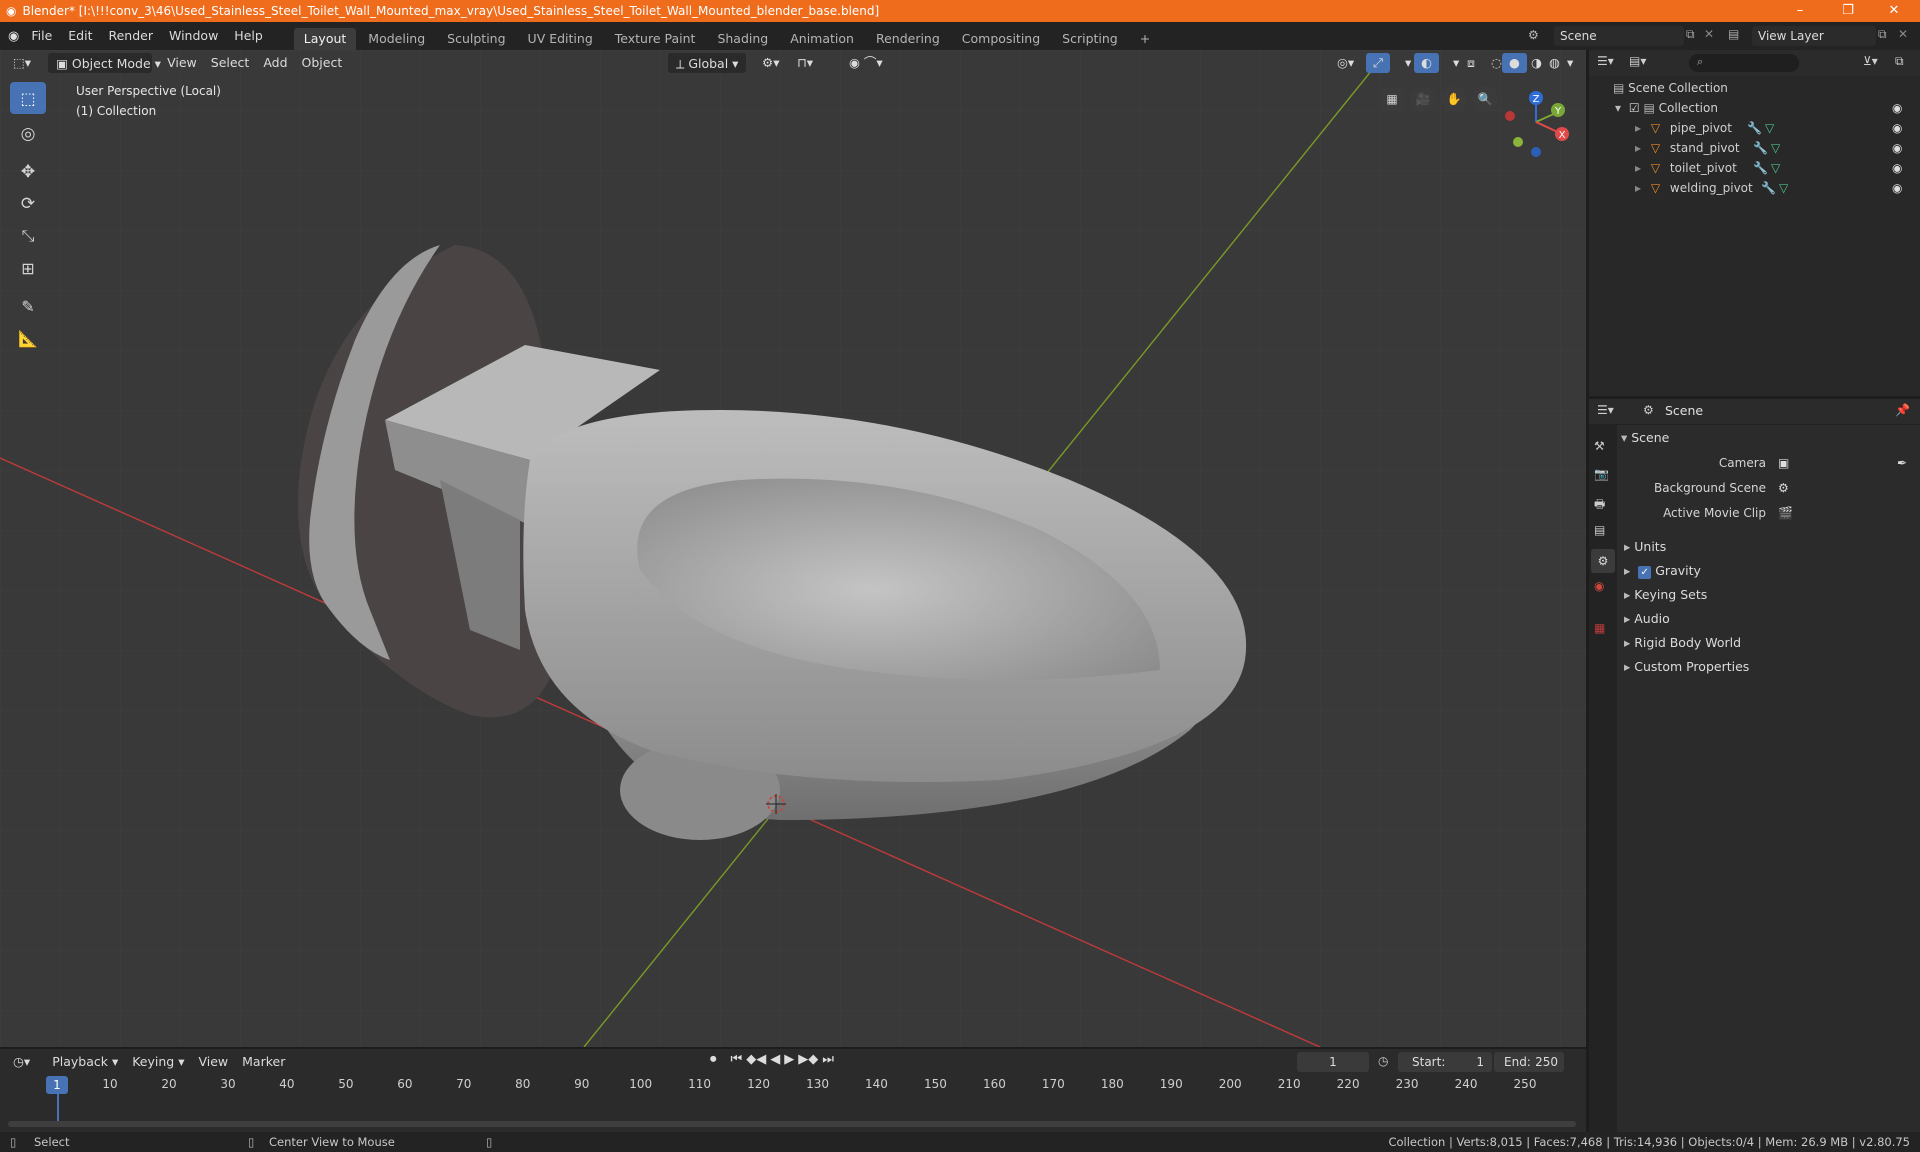  What do you see at coordinates (213, 1062) in the screenshot?
I see `timeline-view-menu: View` at bounding box center [213, 1062].